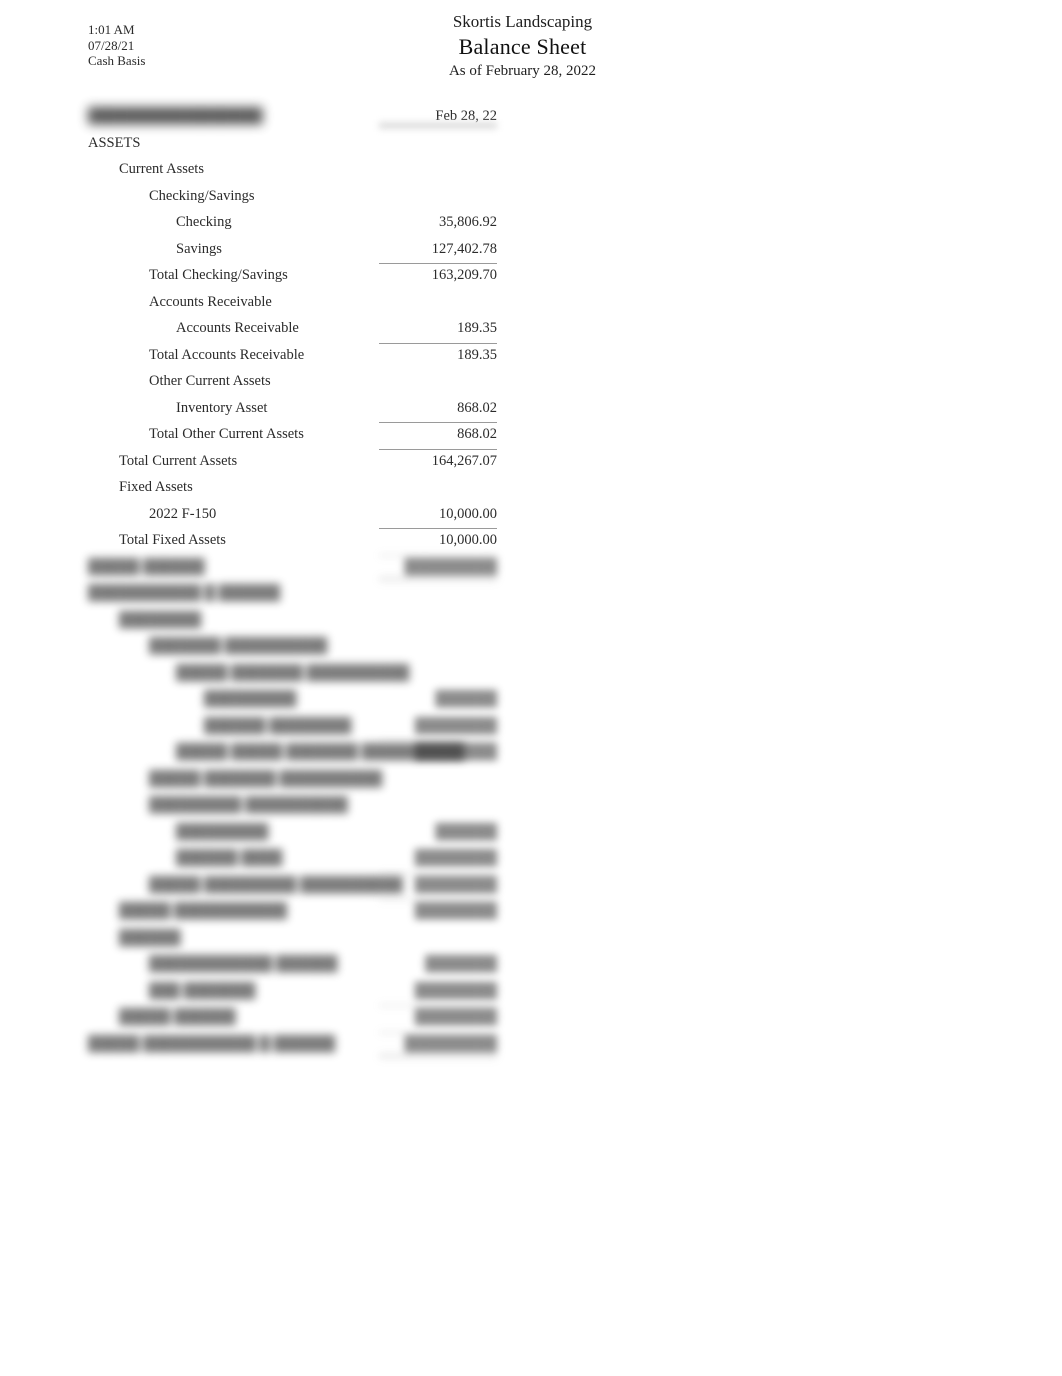 This screenshot has width=1062, height=1376. What do you see at coordinates (531, 329) in the screenshot?
I see `table-row: Accounts Receivable 189.35` at bounding box center [531, 329].